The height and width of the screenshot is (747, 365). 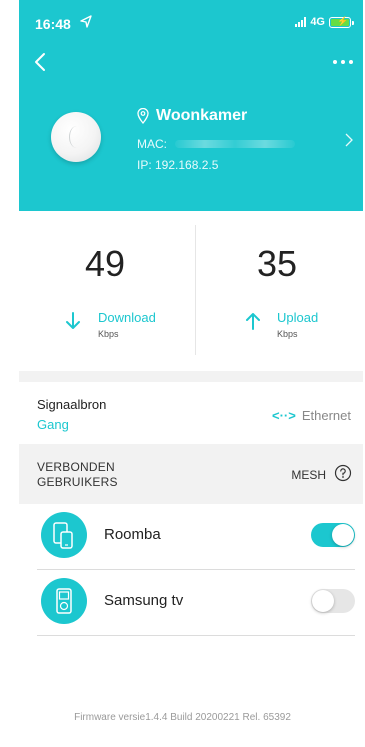 I want to click on signal-source-row: Signaalbron Gang <··> Ethernet, so click(x=191, y=413).